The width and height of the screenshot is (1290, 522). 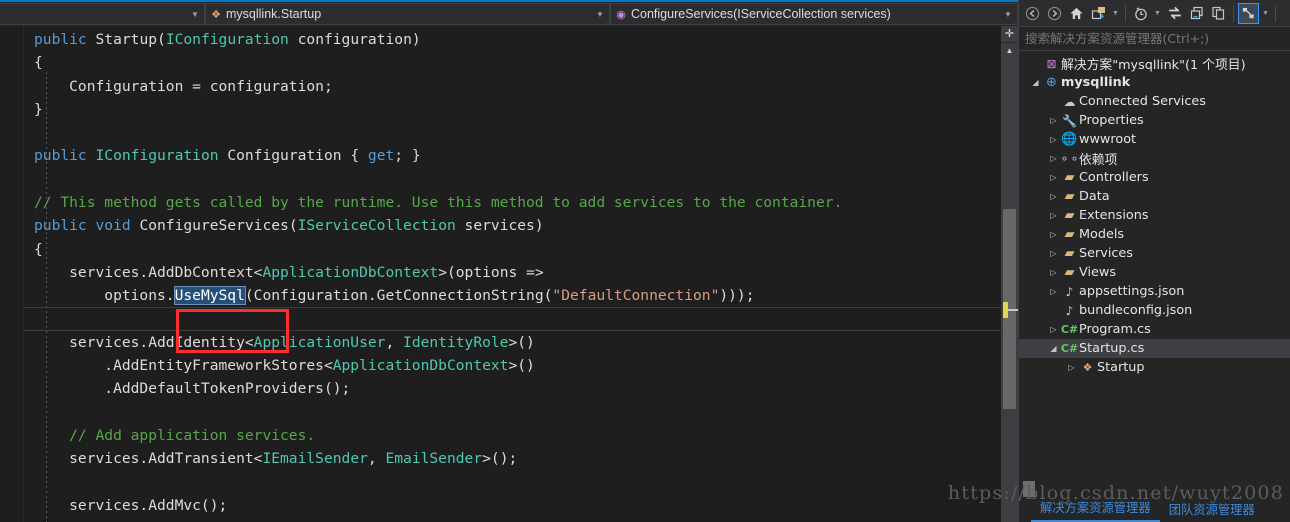 I want to click on search-input, so click(x=1157, y=38).